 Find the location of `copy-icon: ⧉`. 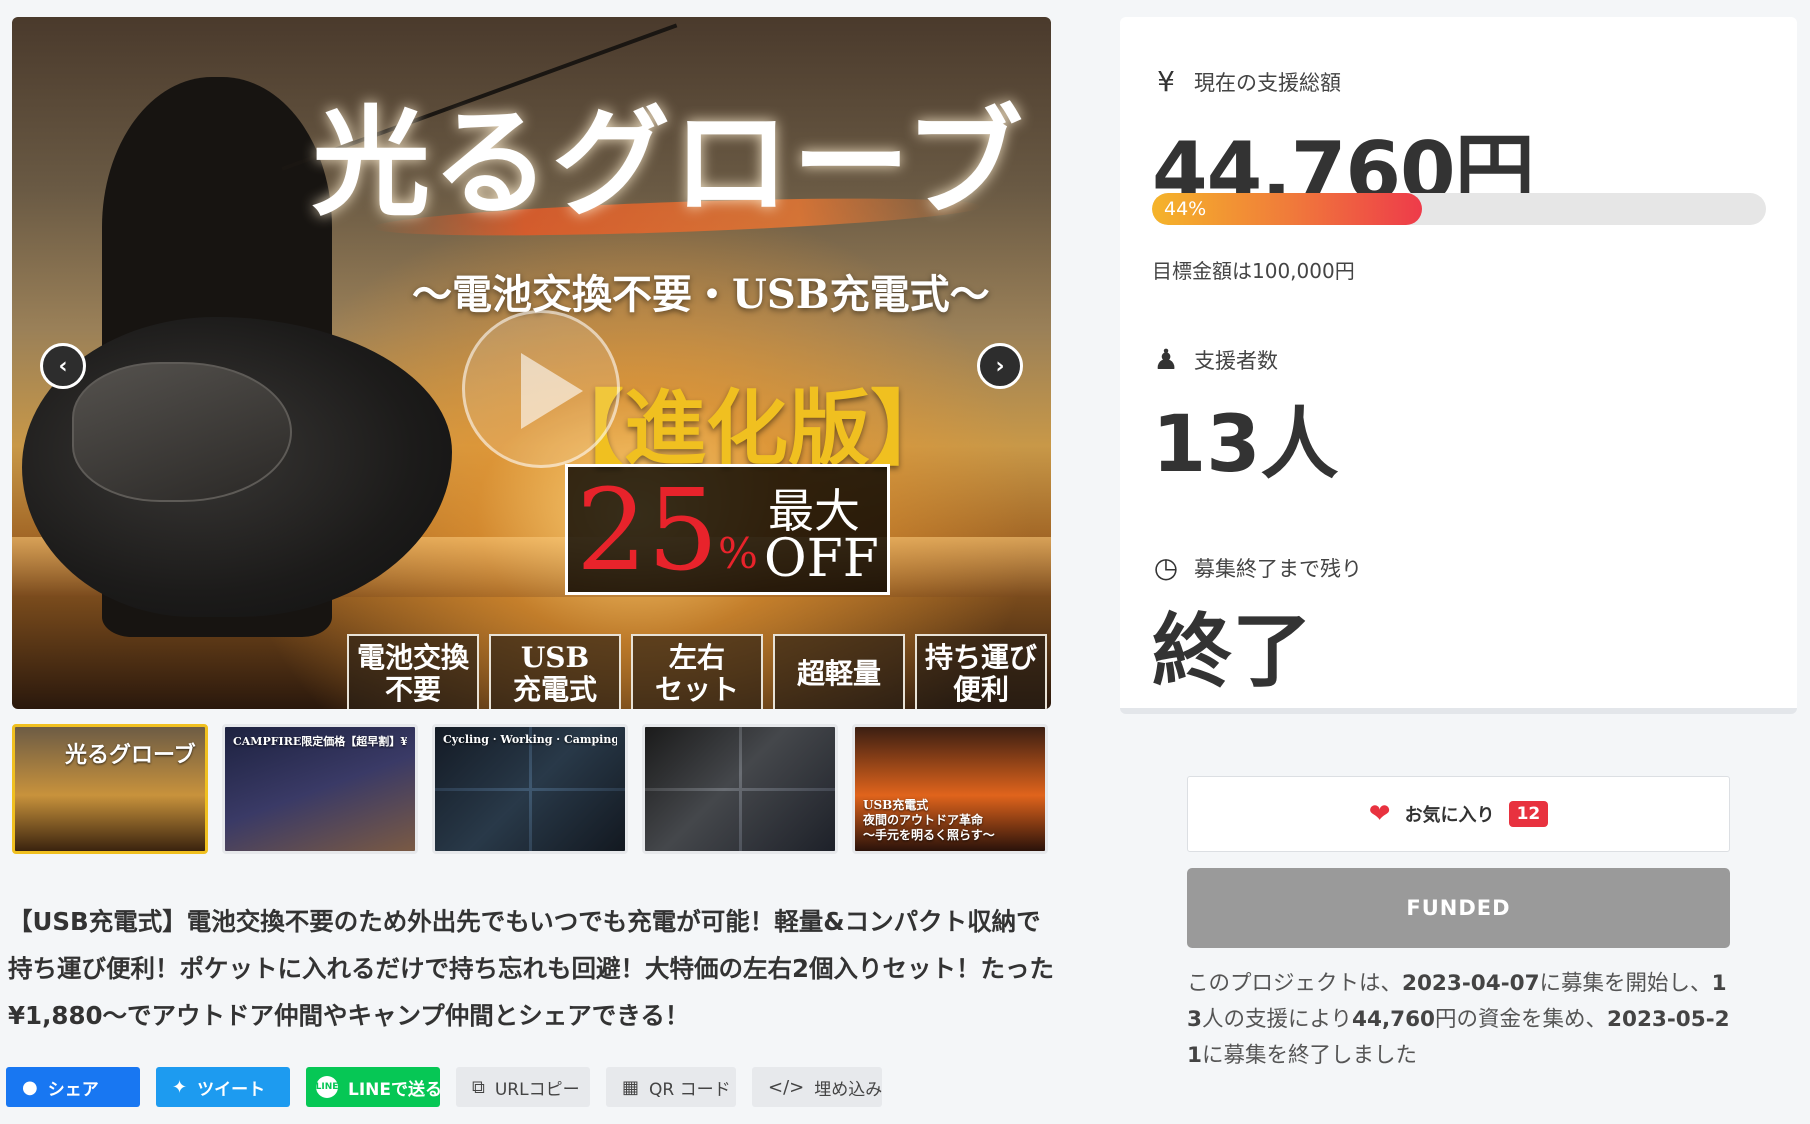

copy-icon: ⧉ is located at coordinates (478, 1087).